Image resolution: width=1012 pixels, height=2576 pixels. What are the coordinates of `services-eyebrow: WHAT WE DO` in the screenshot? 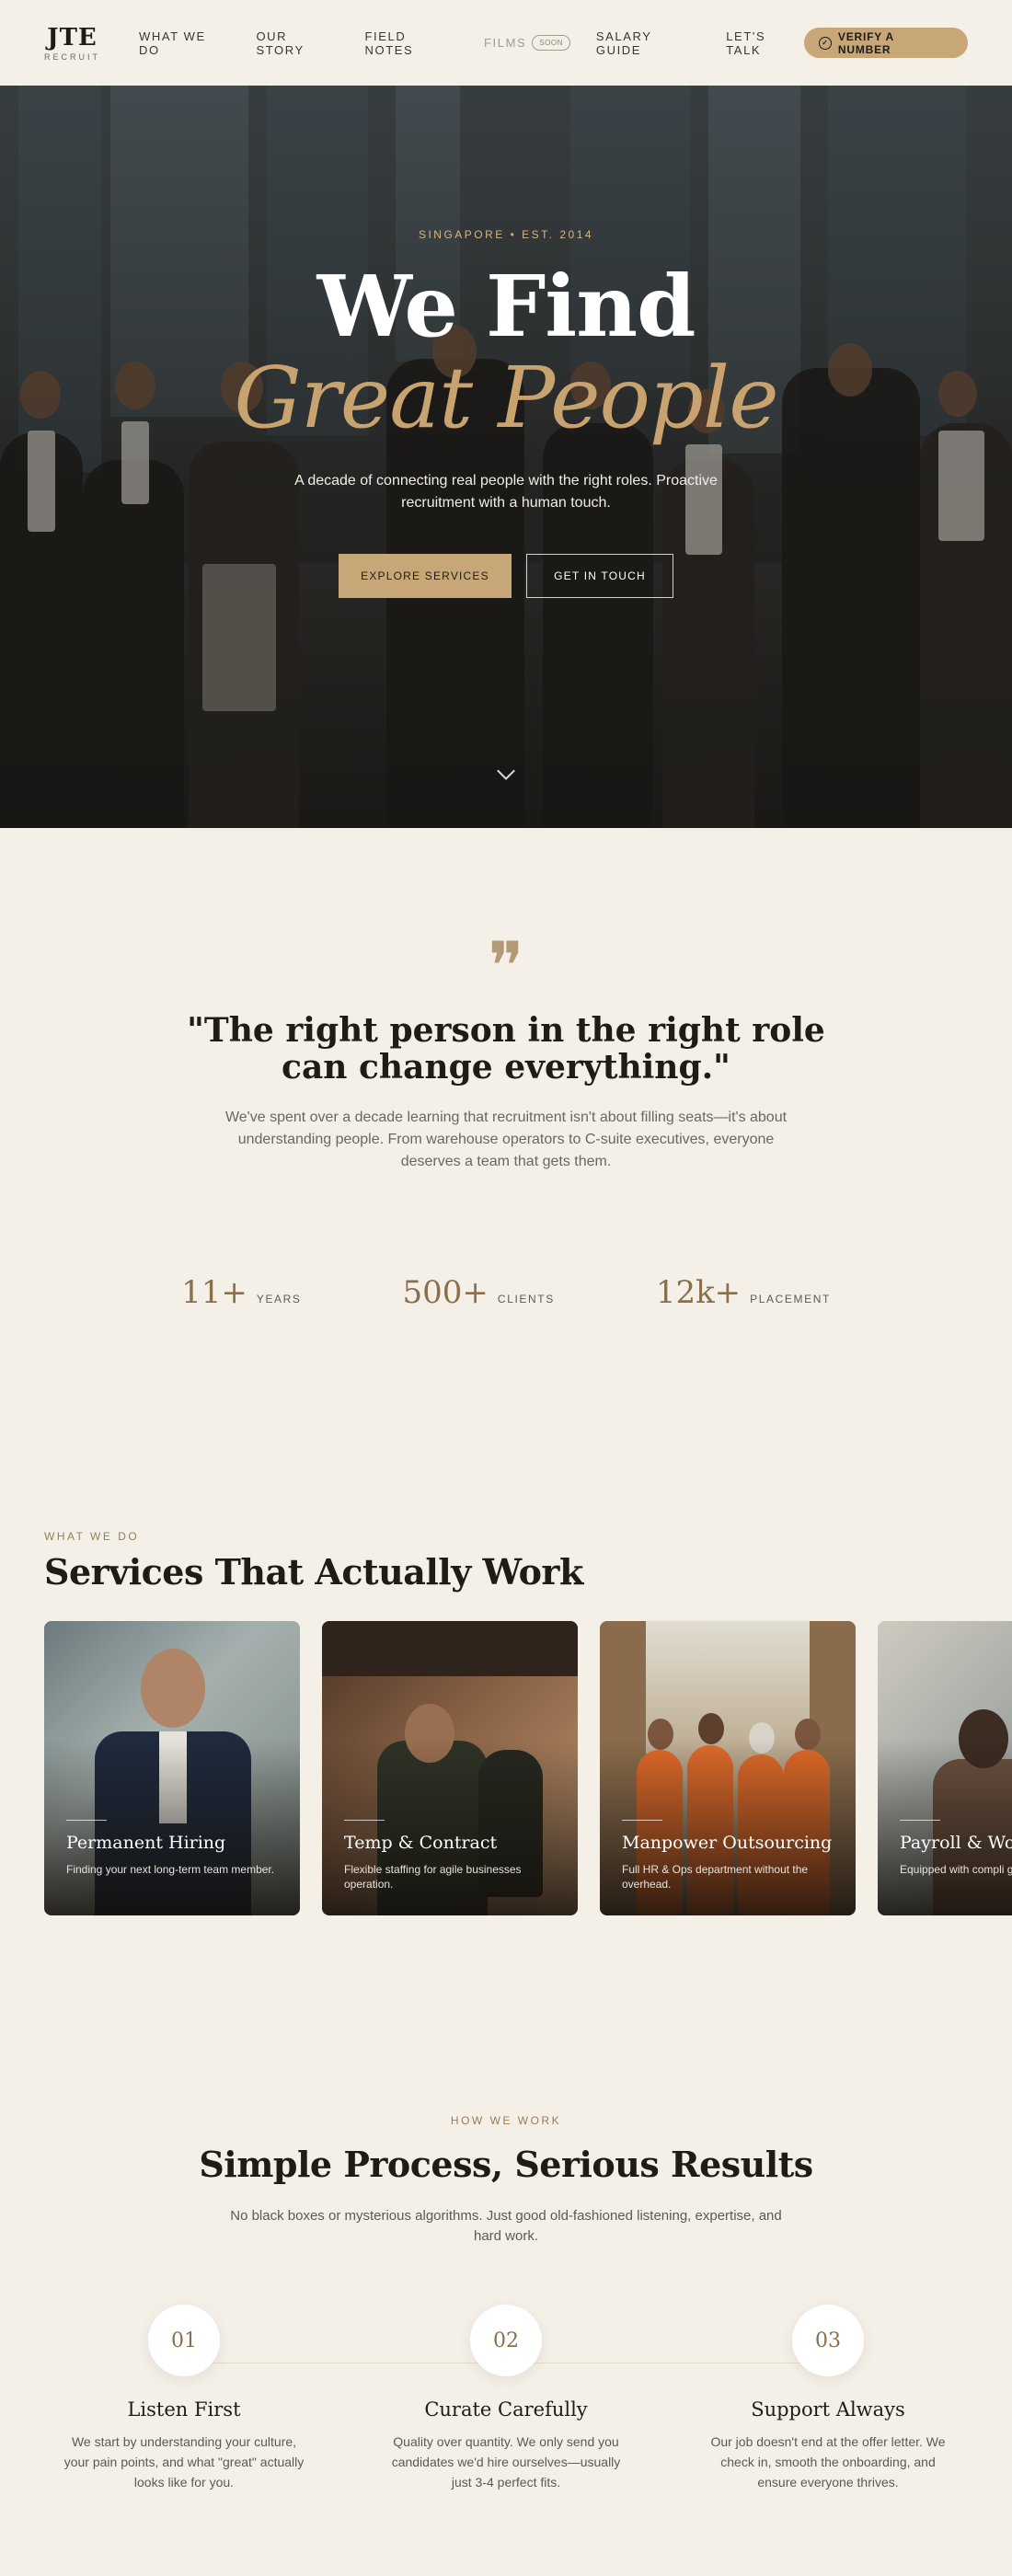 It's located at (92, 1536).